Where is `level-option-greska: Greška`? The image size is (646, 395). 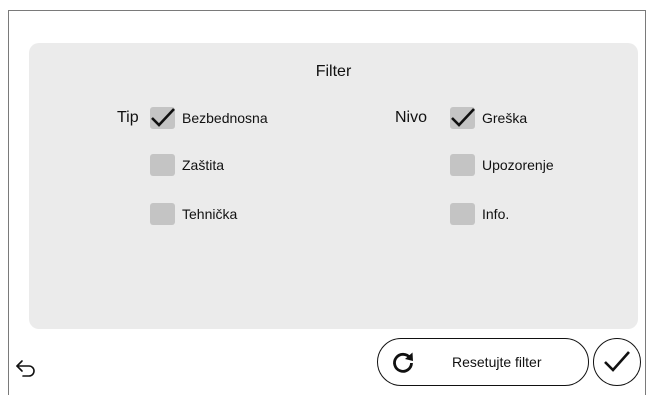
level-option-greska: Greška is located at coordinates (488, 118).